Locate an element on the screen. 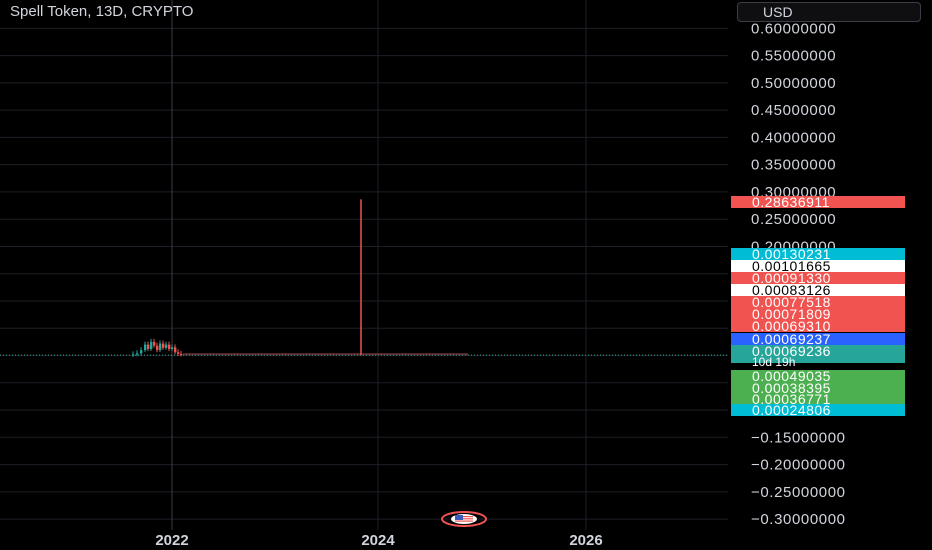 Image resolution: width=932 pixels, height=550 pixels. y-tick-label: −0.15000000 is located at coordinates (798, 437).